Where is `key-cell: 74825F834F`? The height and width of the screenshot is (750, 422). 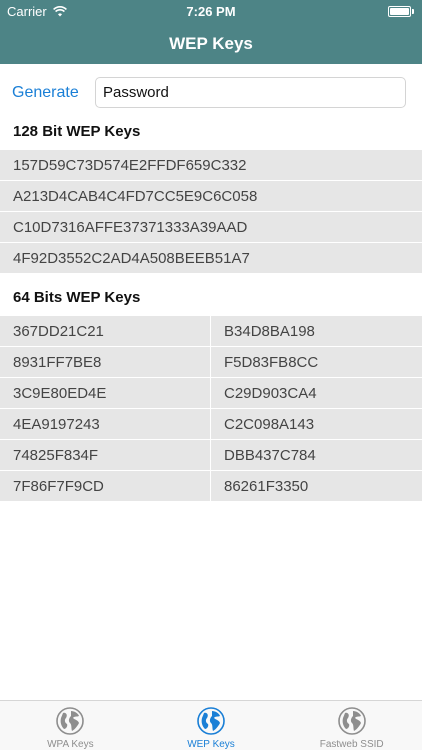 key-cell: 74825F834F is located at coordinates (105, 455).